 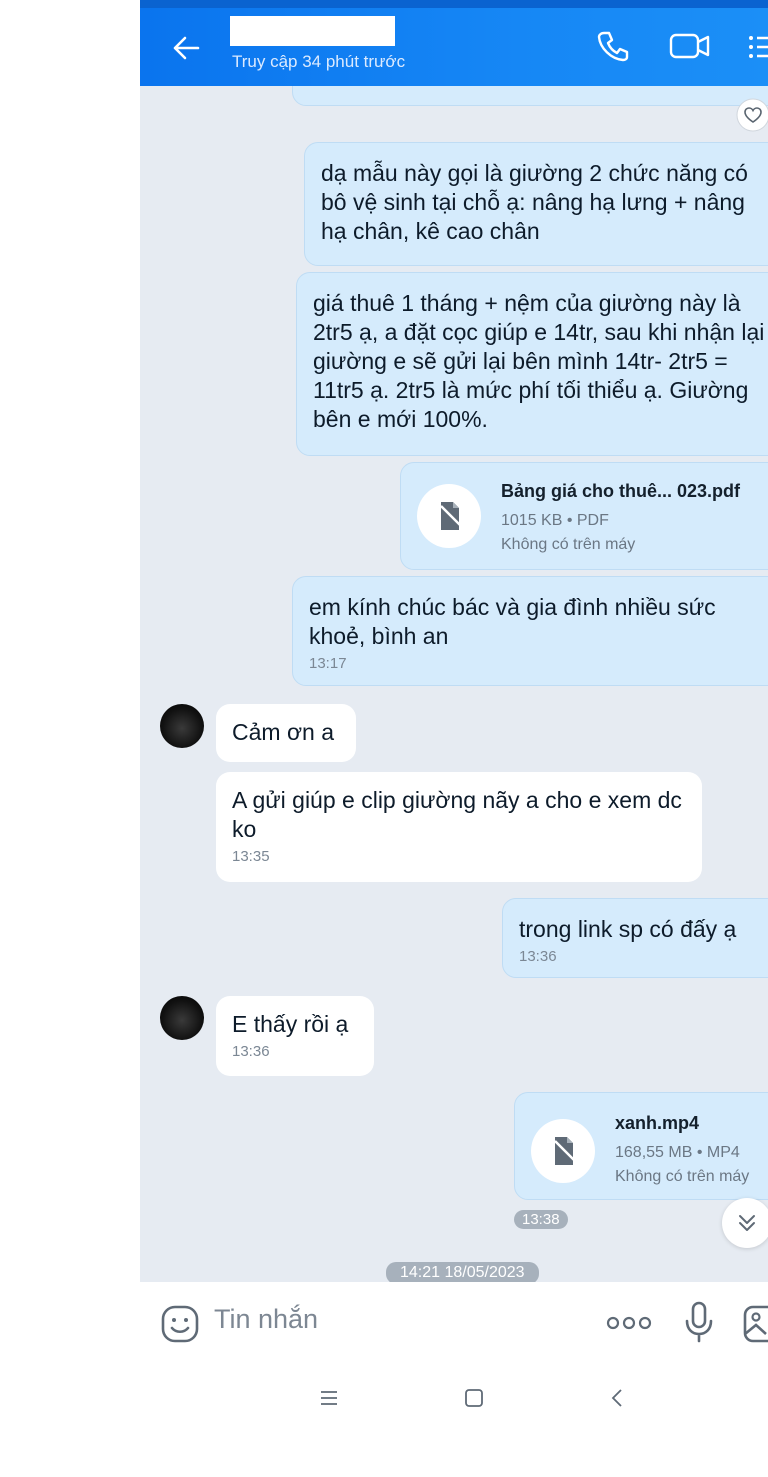 I want to click on more-dots-icon, so click(x=629, y=1323).